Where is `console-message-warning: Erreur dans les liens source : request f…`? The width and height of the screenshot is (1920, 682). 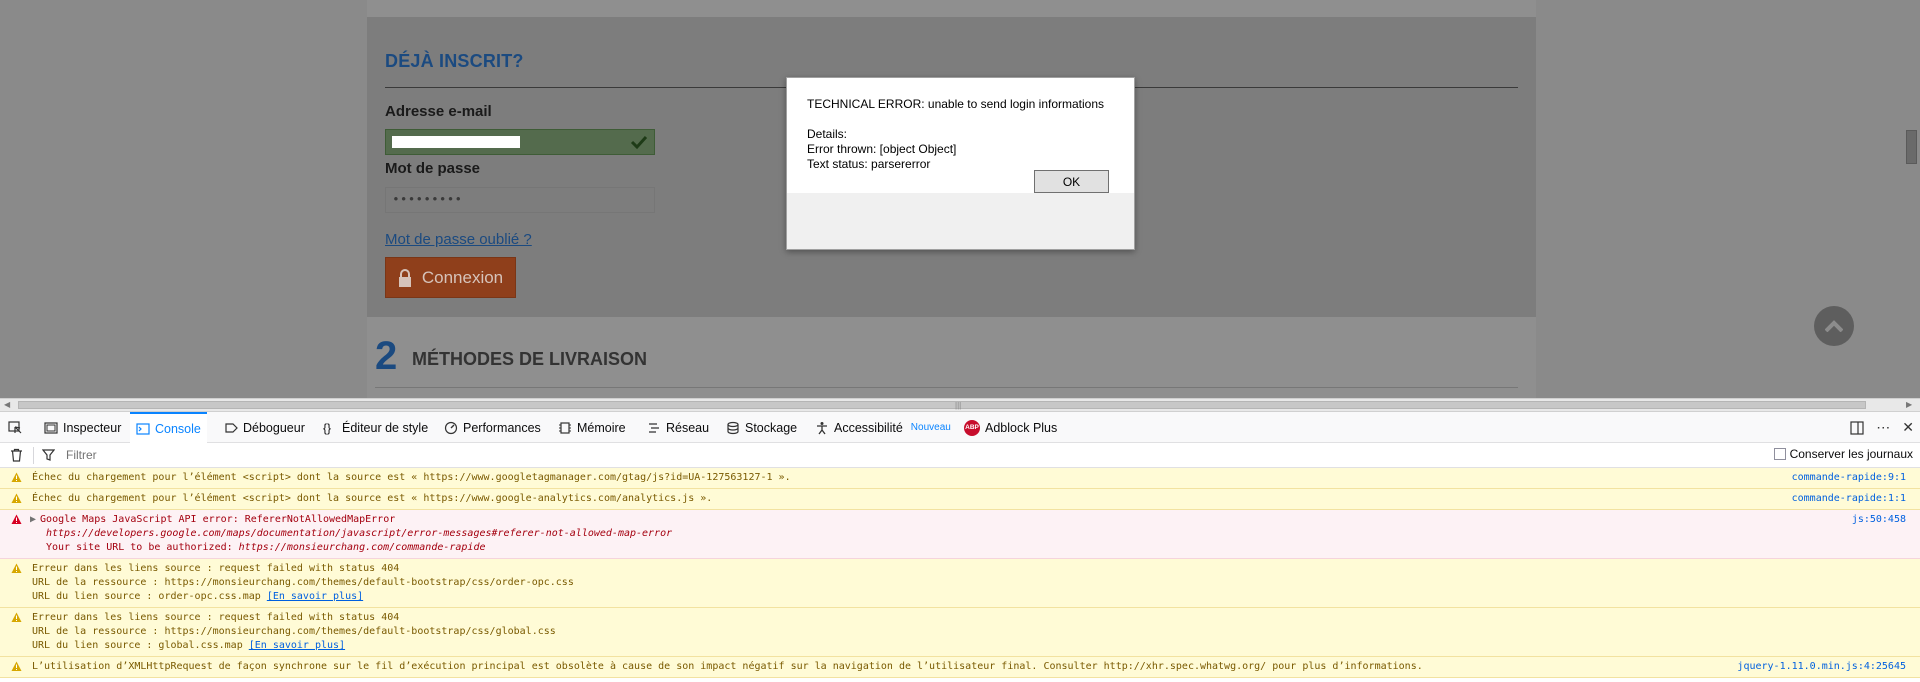
console-message-warning: Erreur dans les liens source : request f… is located at coordinates (960, 632).